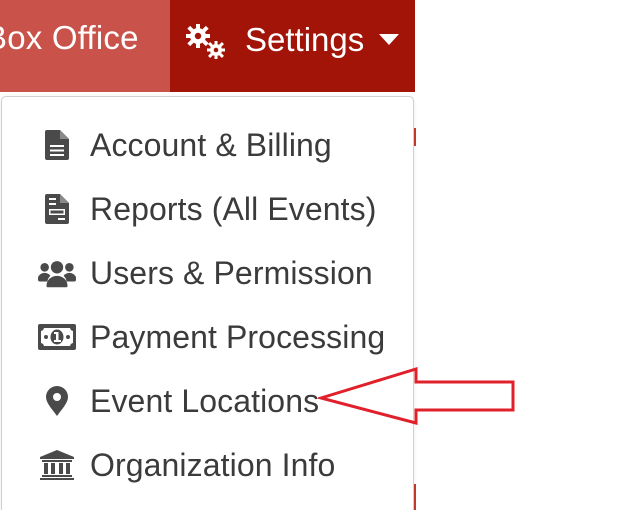 The height and width of the screenshot is (510, 635). I want to click on annotation-arrow, so click(416, 395).